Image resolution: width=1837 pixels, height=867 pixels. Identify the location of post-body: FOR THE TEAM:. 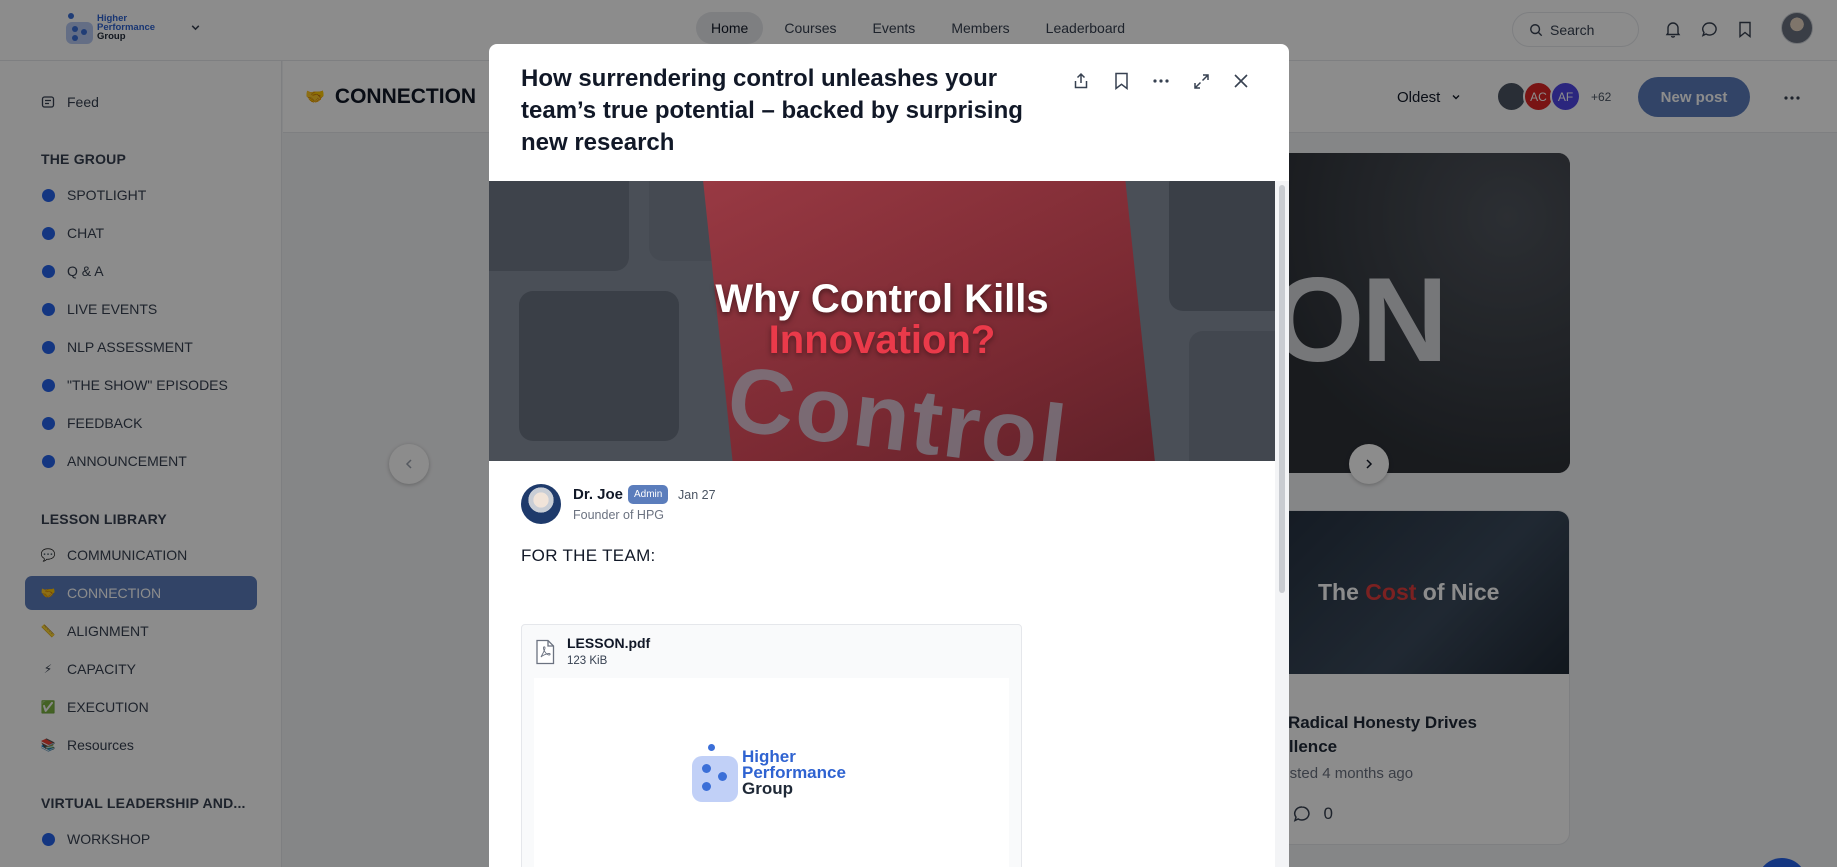
(588, 555).